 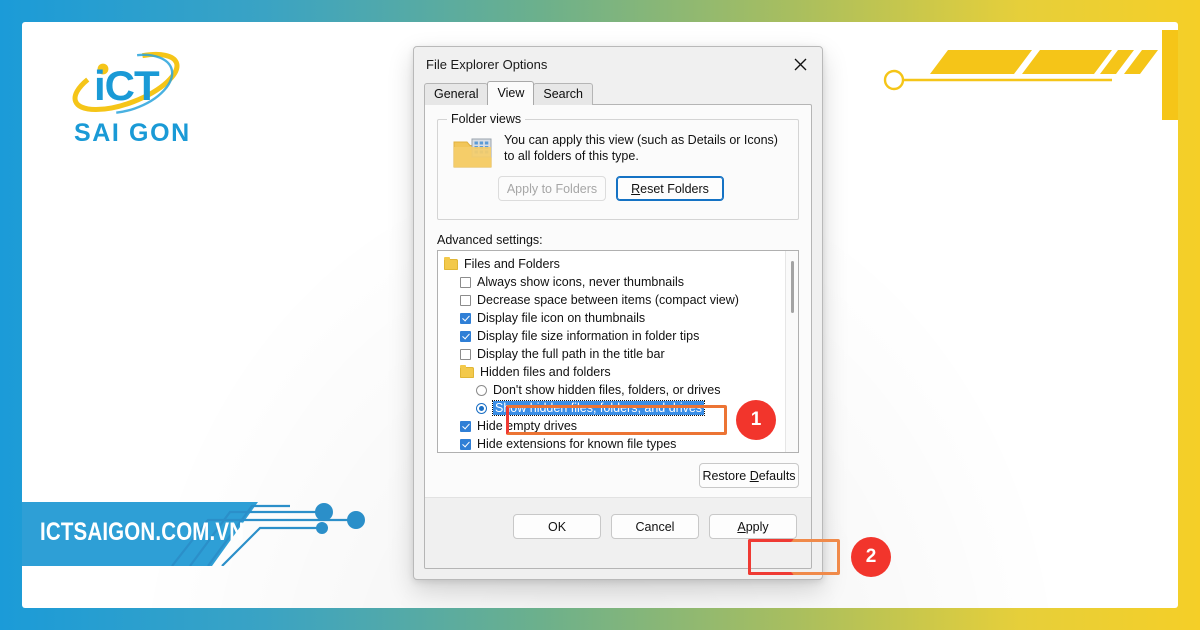 I want to click on reset-folders-button: Reset Folders, so click(x=670, y=188).